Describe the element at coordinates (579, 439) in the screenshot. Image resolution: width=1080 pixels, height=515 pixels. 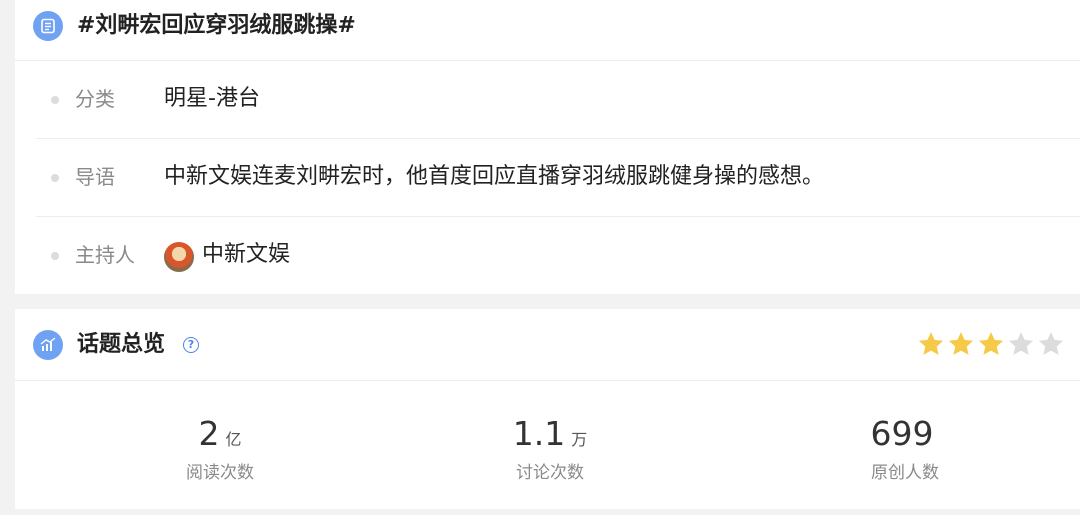
I see `stat-unit: 万` at that location.